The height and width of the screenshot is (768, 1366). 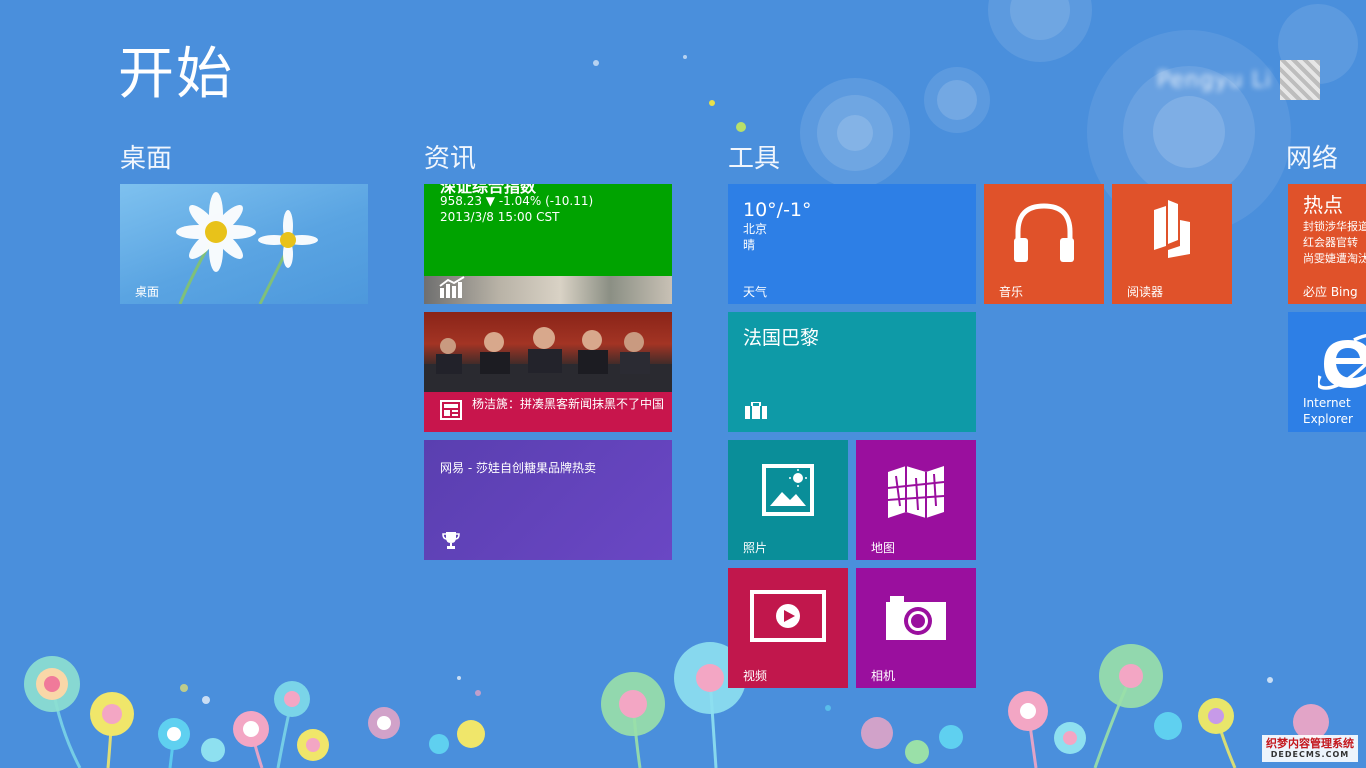 I want to click on desktop-tile-label: 桌面, so click(x=147, y=291).